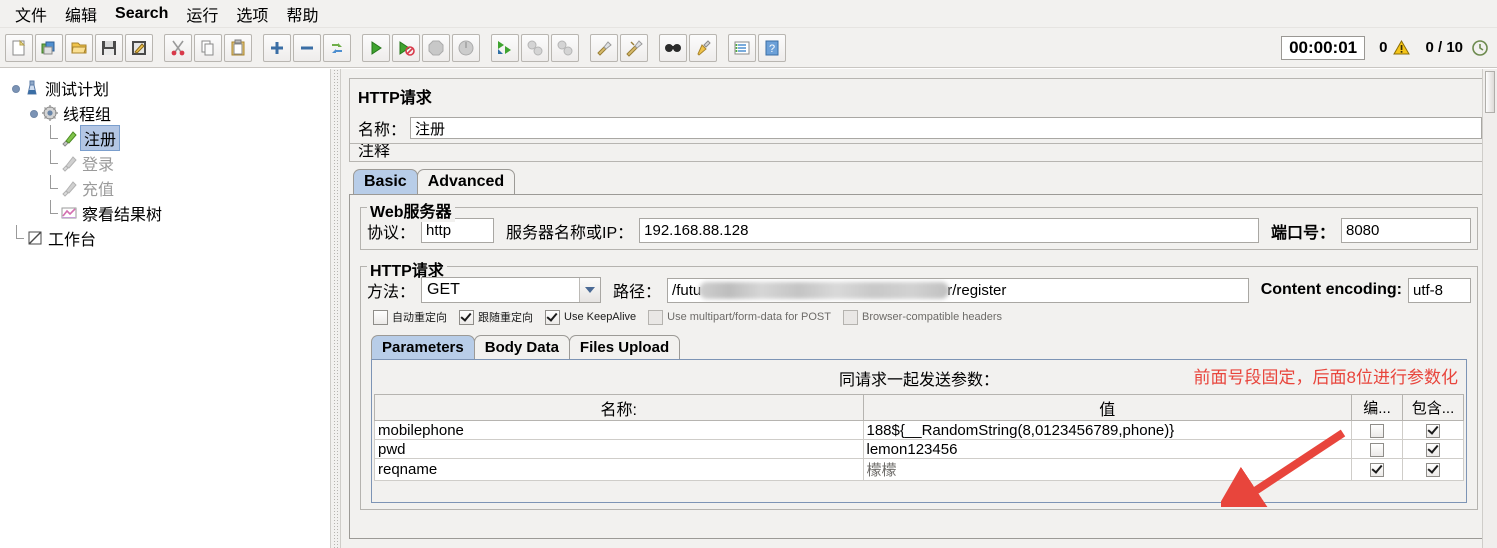 This screenshot has width=1497, height=548. Describe the element at coordinates (703, 47) in the screenshot. I see `search-reset-button` at that location.